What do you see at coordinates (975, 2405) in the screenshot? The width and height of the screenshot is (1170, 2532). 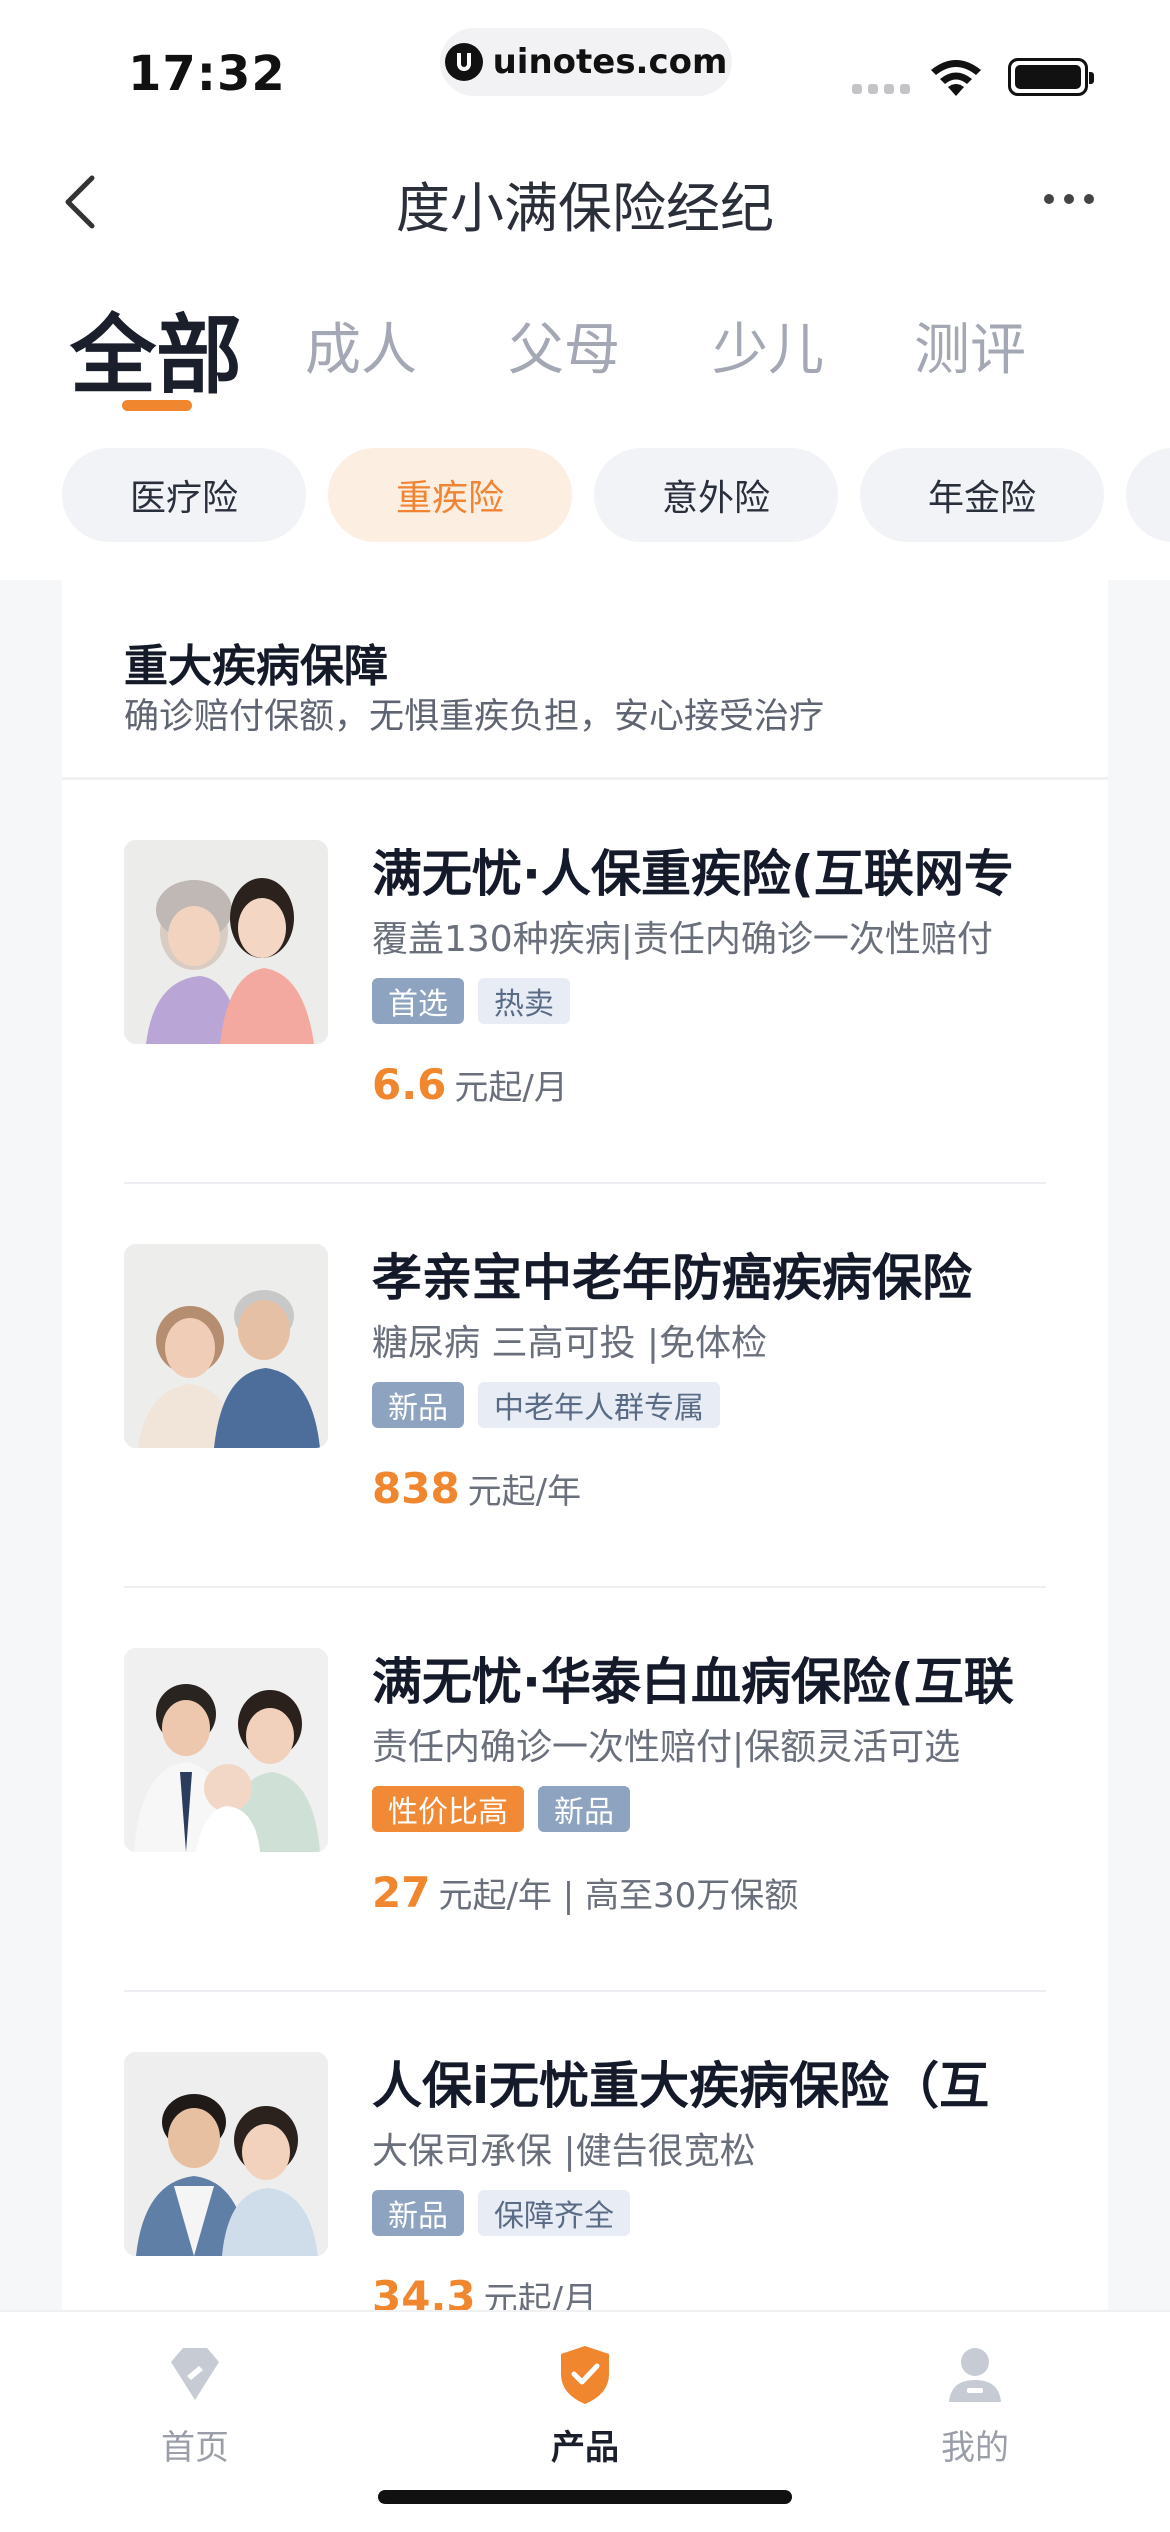 I see `tabbar-mine: 我的` at bounding box center [975, 2405].